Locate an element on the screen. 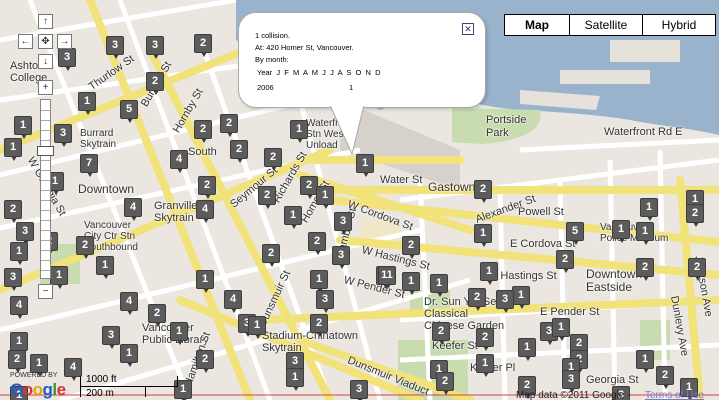 This screenshot has width=719, height=400. info-count: 1 collision. is located at coordinates (273, 35).